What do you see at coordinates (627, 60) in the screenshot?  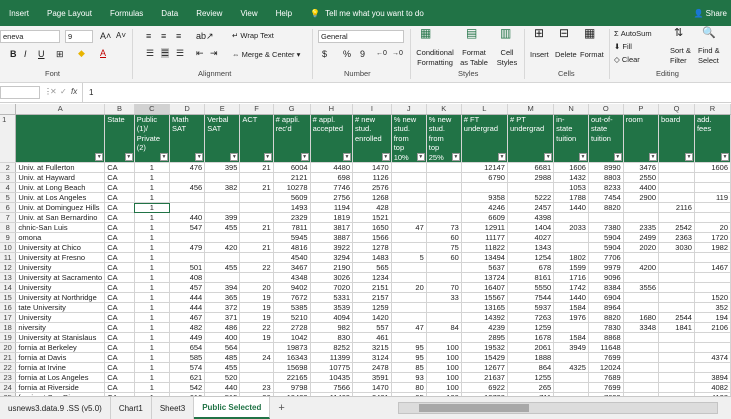 I see `clear-button: ◇ Clear` at bounding box center [627, 60].